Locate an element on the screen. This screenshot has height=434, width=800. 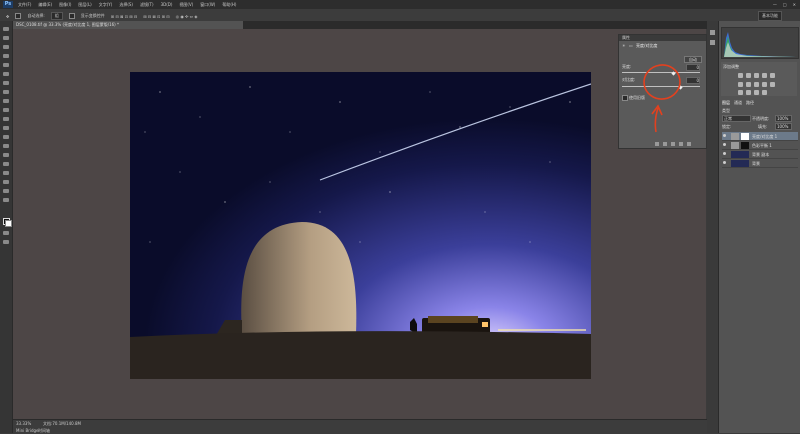
hue-saturation-icon is located at coordinates (740, 84).